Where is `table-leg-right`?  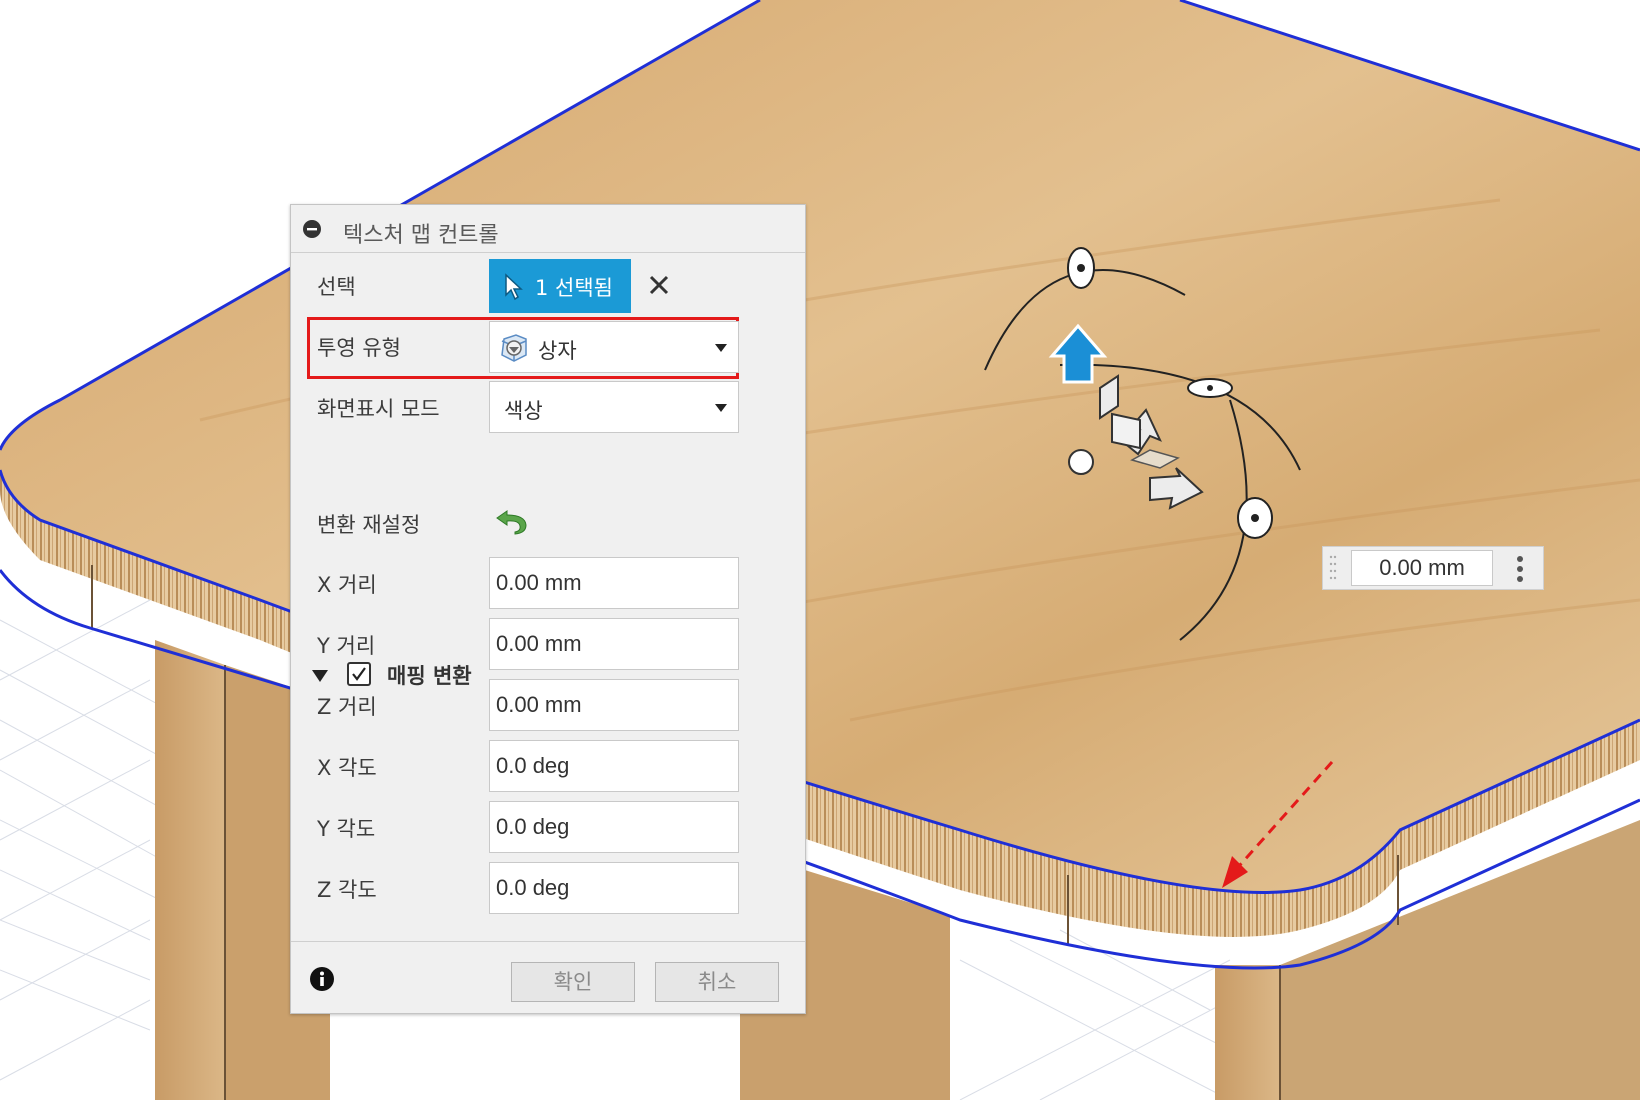
table-leg-right is located at coordinates (1247, 1032).